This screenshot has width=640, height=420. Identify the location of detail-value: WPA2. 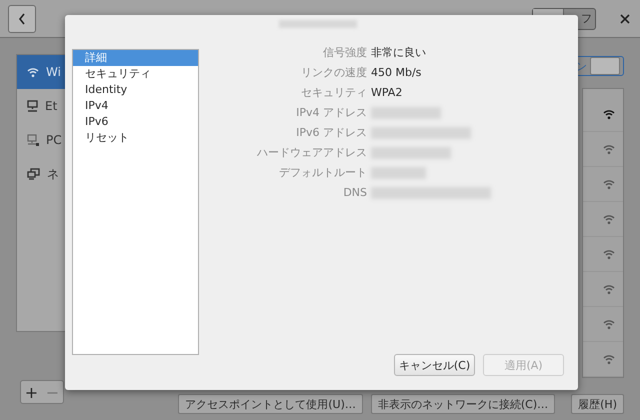
(386, 93).